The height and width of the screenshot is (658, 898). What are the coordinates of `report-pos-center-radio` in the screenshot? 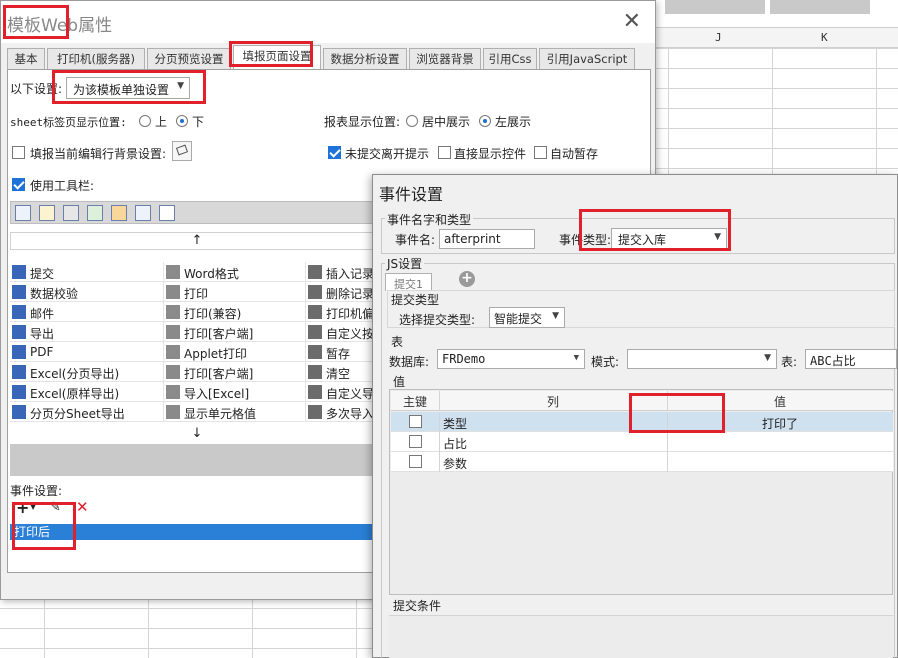 It's located at (412, 121).